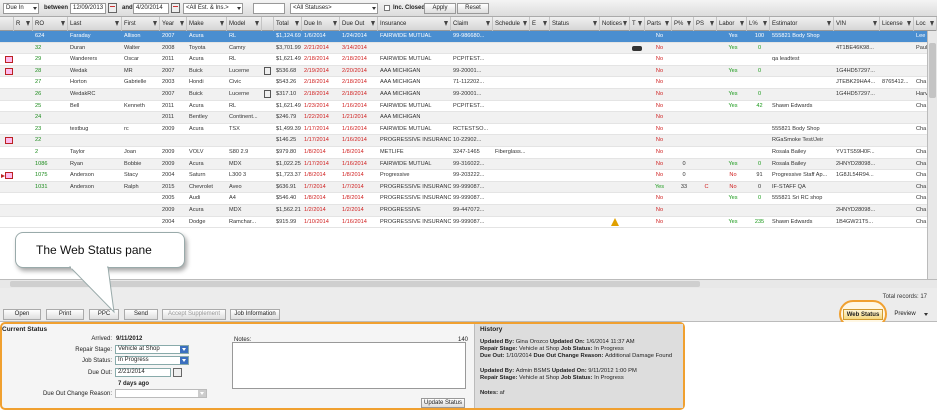 This screenshot has width=937, height=416. Describe the element at coordinates (932, 70) in the screenshot. I see `scrollbar-thumb` at that location.